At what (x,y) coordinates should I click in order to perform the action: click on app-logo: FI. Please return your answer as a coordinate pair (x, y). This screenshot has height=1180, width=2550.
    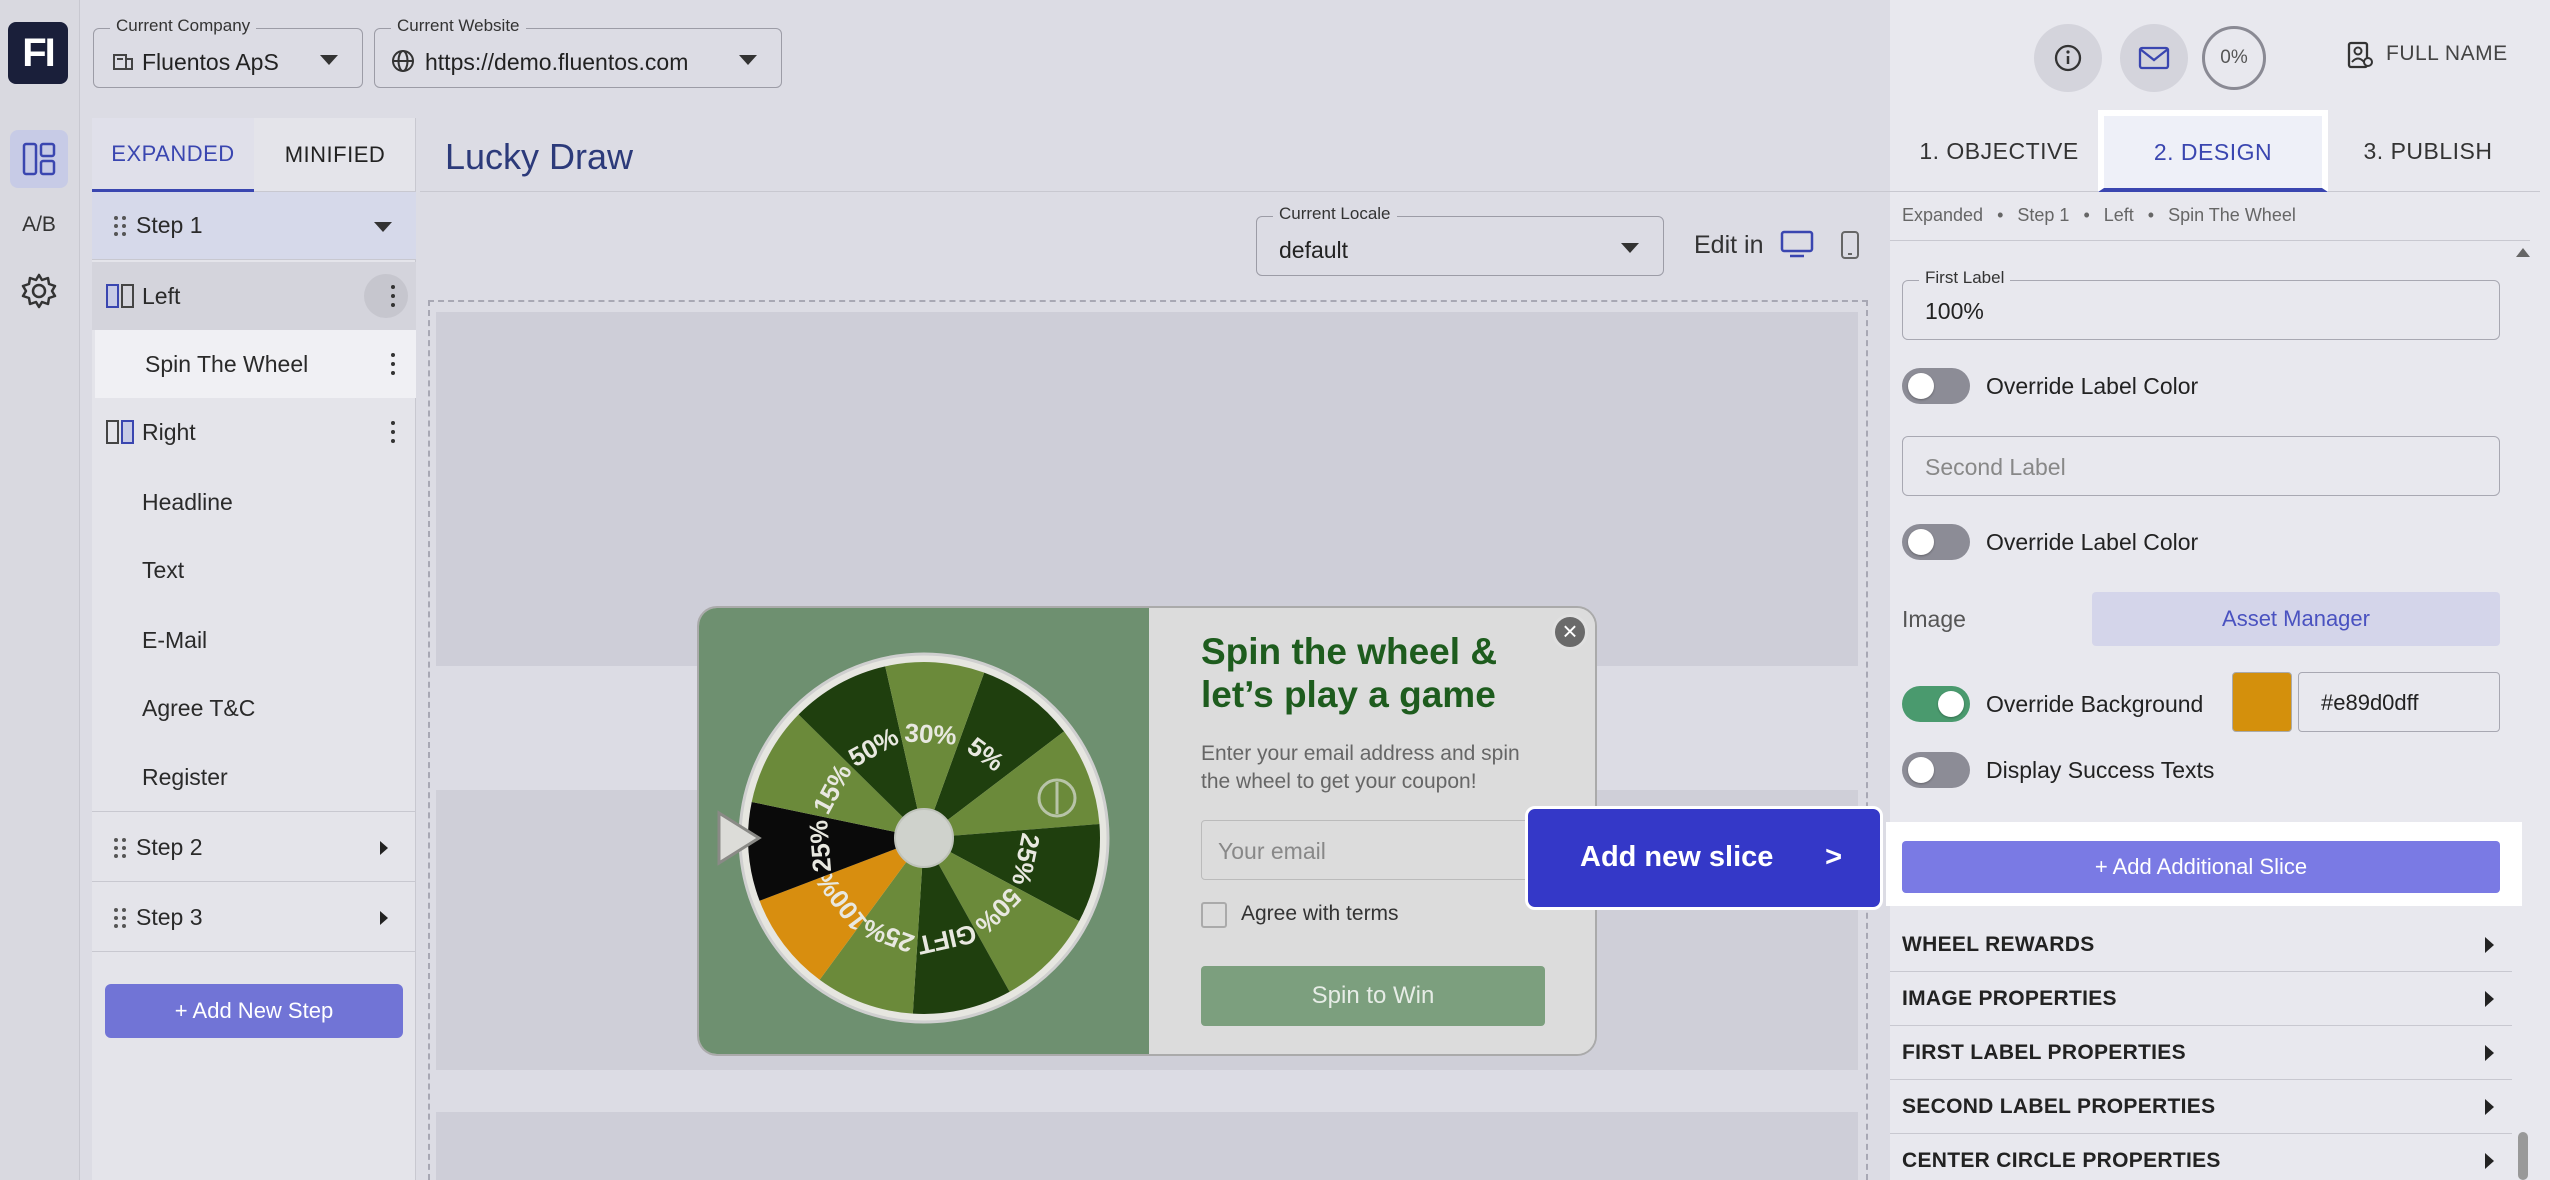
    Looking at the image, I should click on (38, 53).